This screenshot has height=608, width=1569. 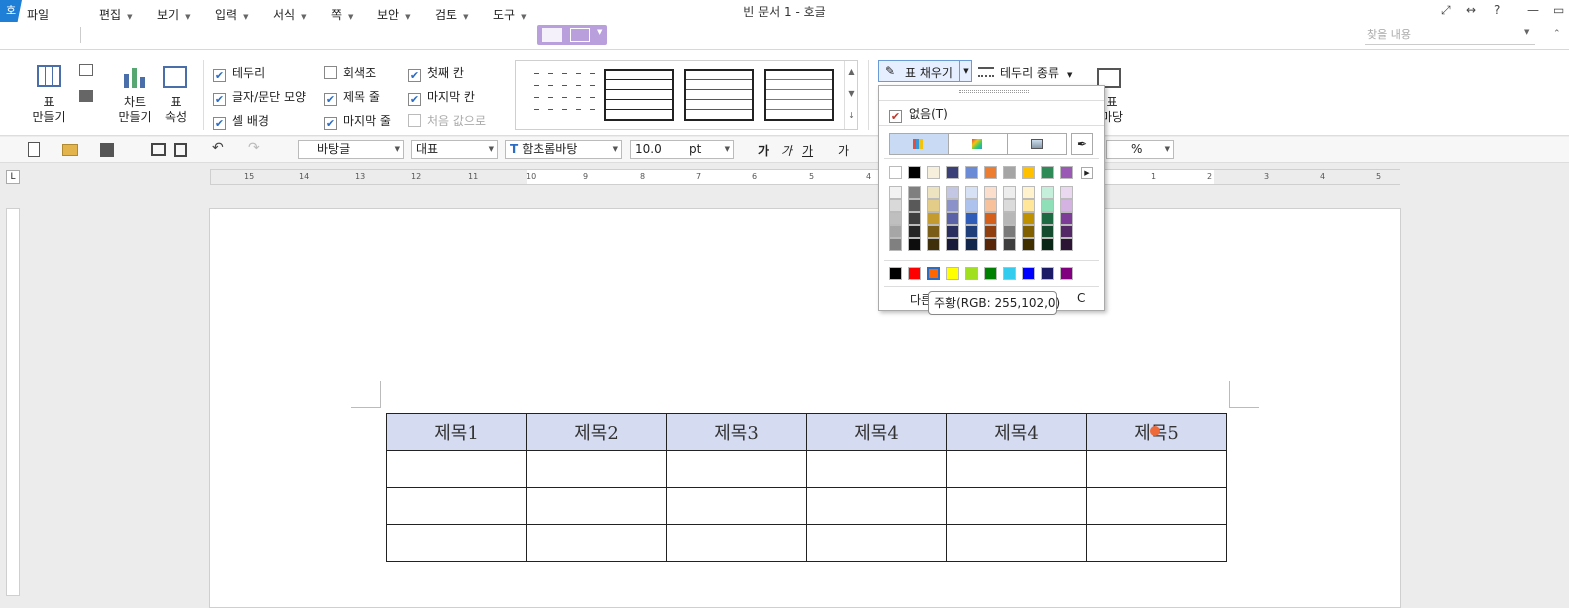 What do you see at coordinates (1140, 149) in the screenshot?
I see `zoom-input: % ▼` at bounding box center [1140, 149].